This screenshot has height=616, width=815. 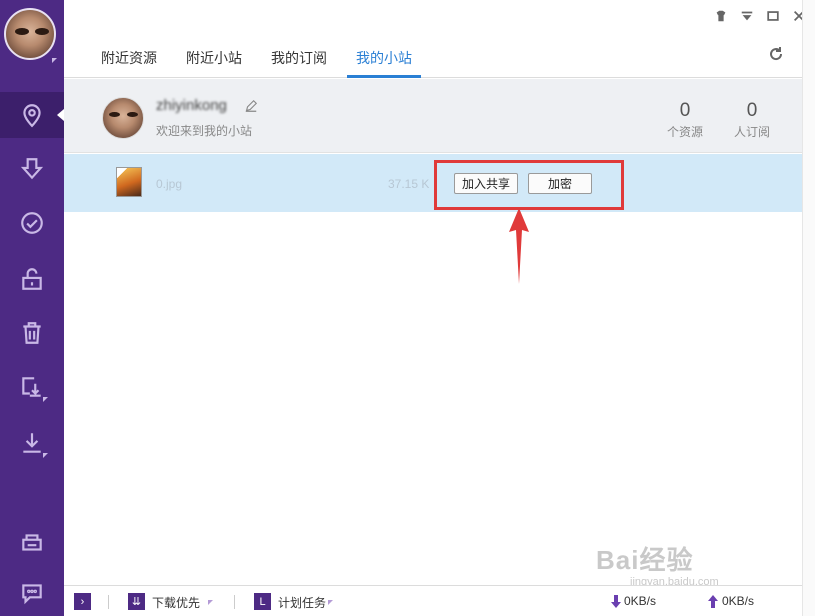 I want to click on download-tray-icon, so click(x=32, y=443).